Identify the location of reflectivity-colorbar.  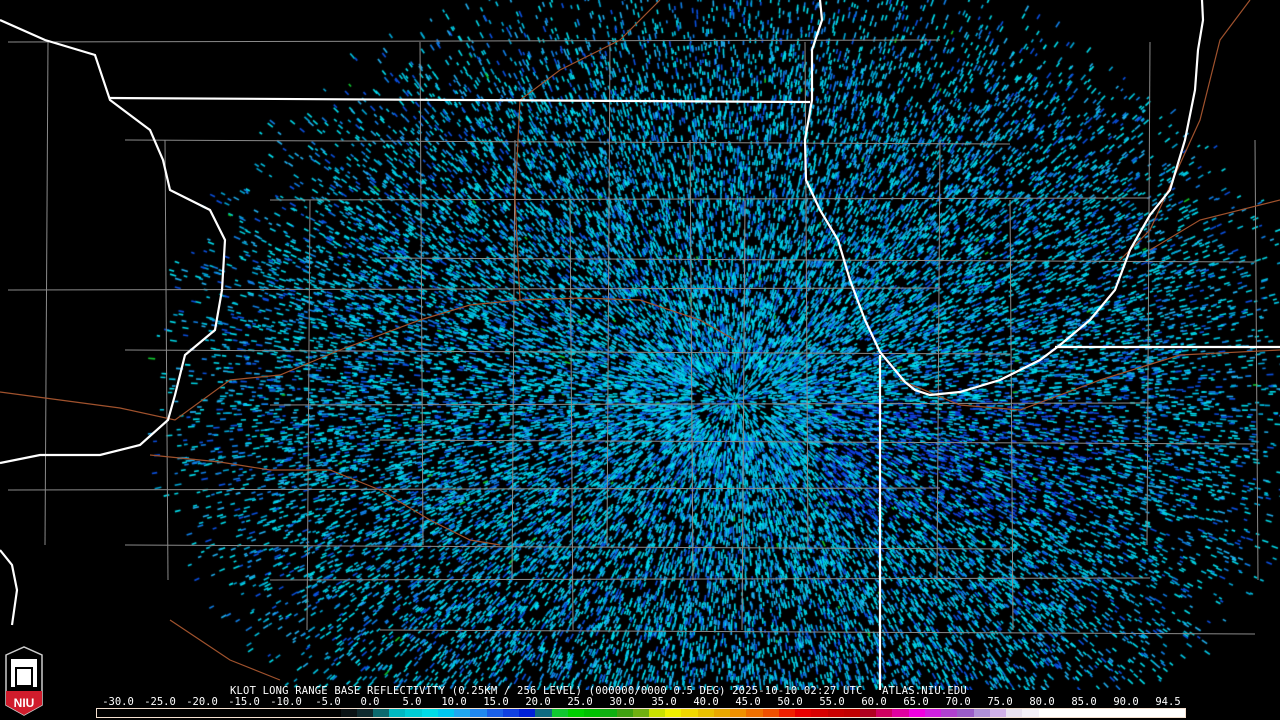
(641, 713).